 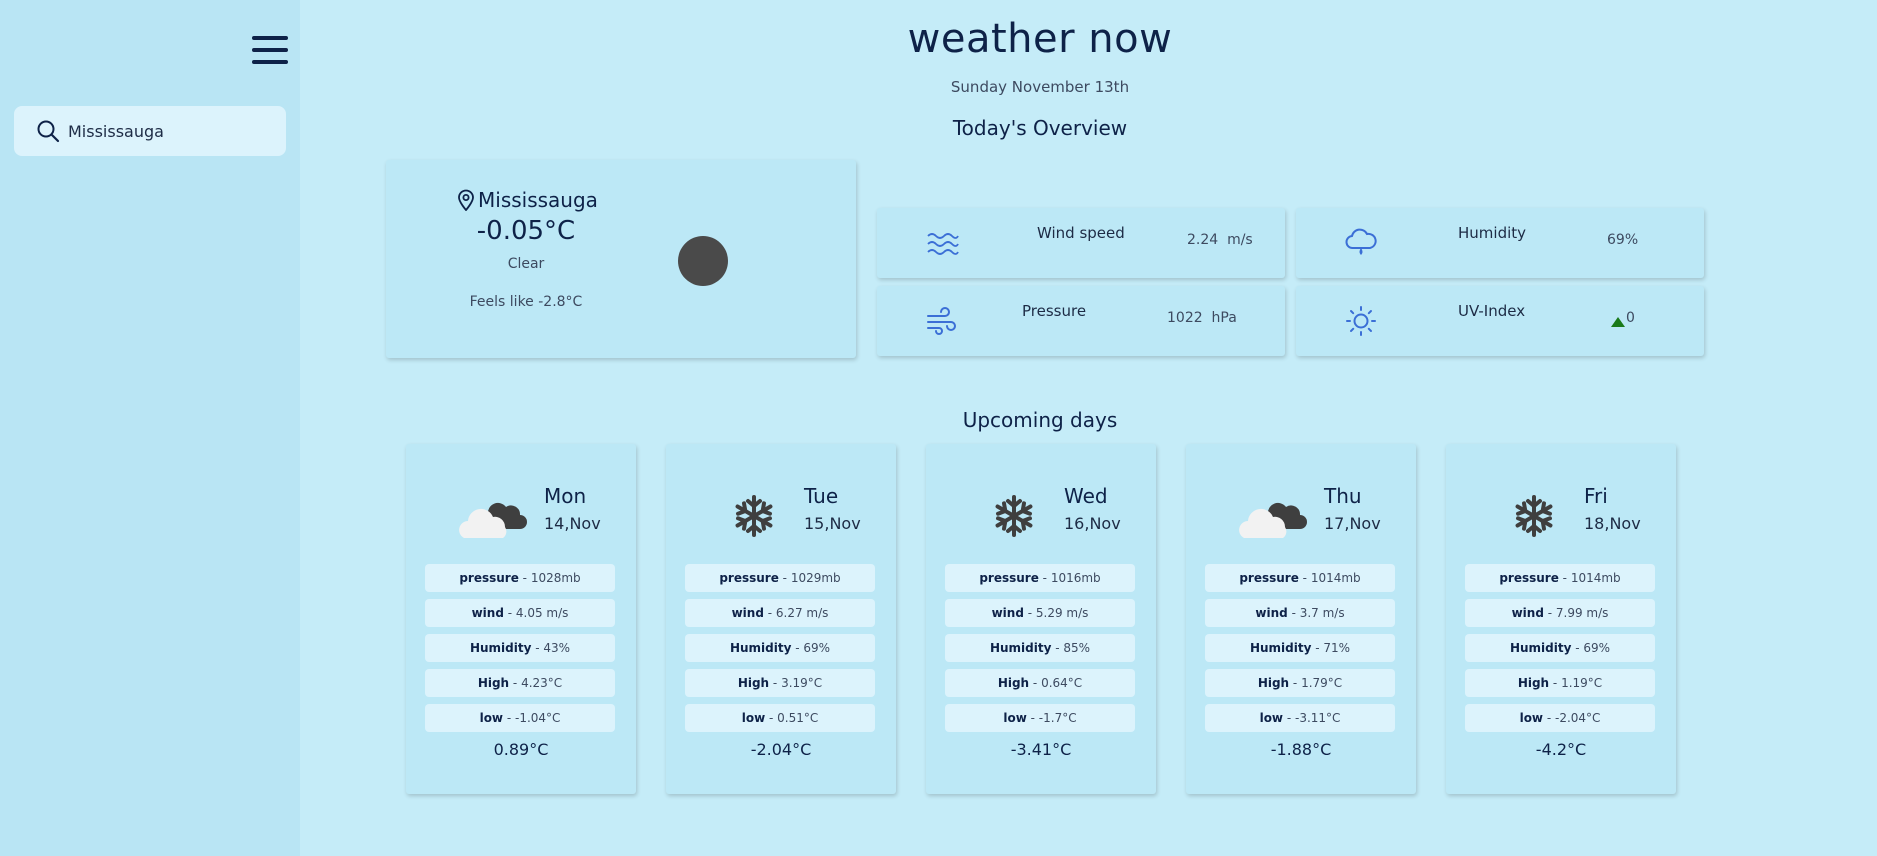 What do you see at coordinates (572, 523) in the screenshot?
I see `forecast-date: 14,Nov` at bounding box center [572, 523].